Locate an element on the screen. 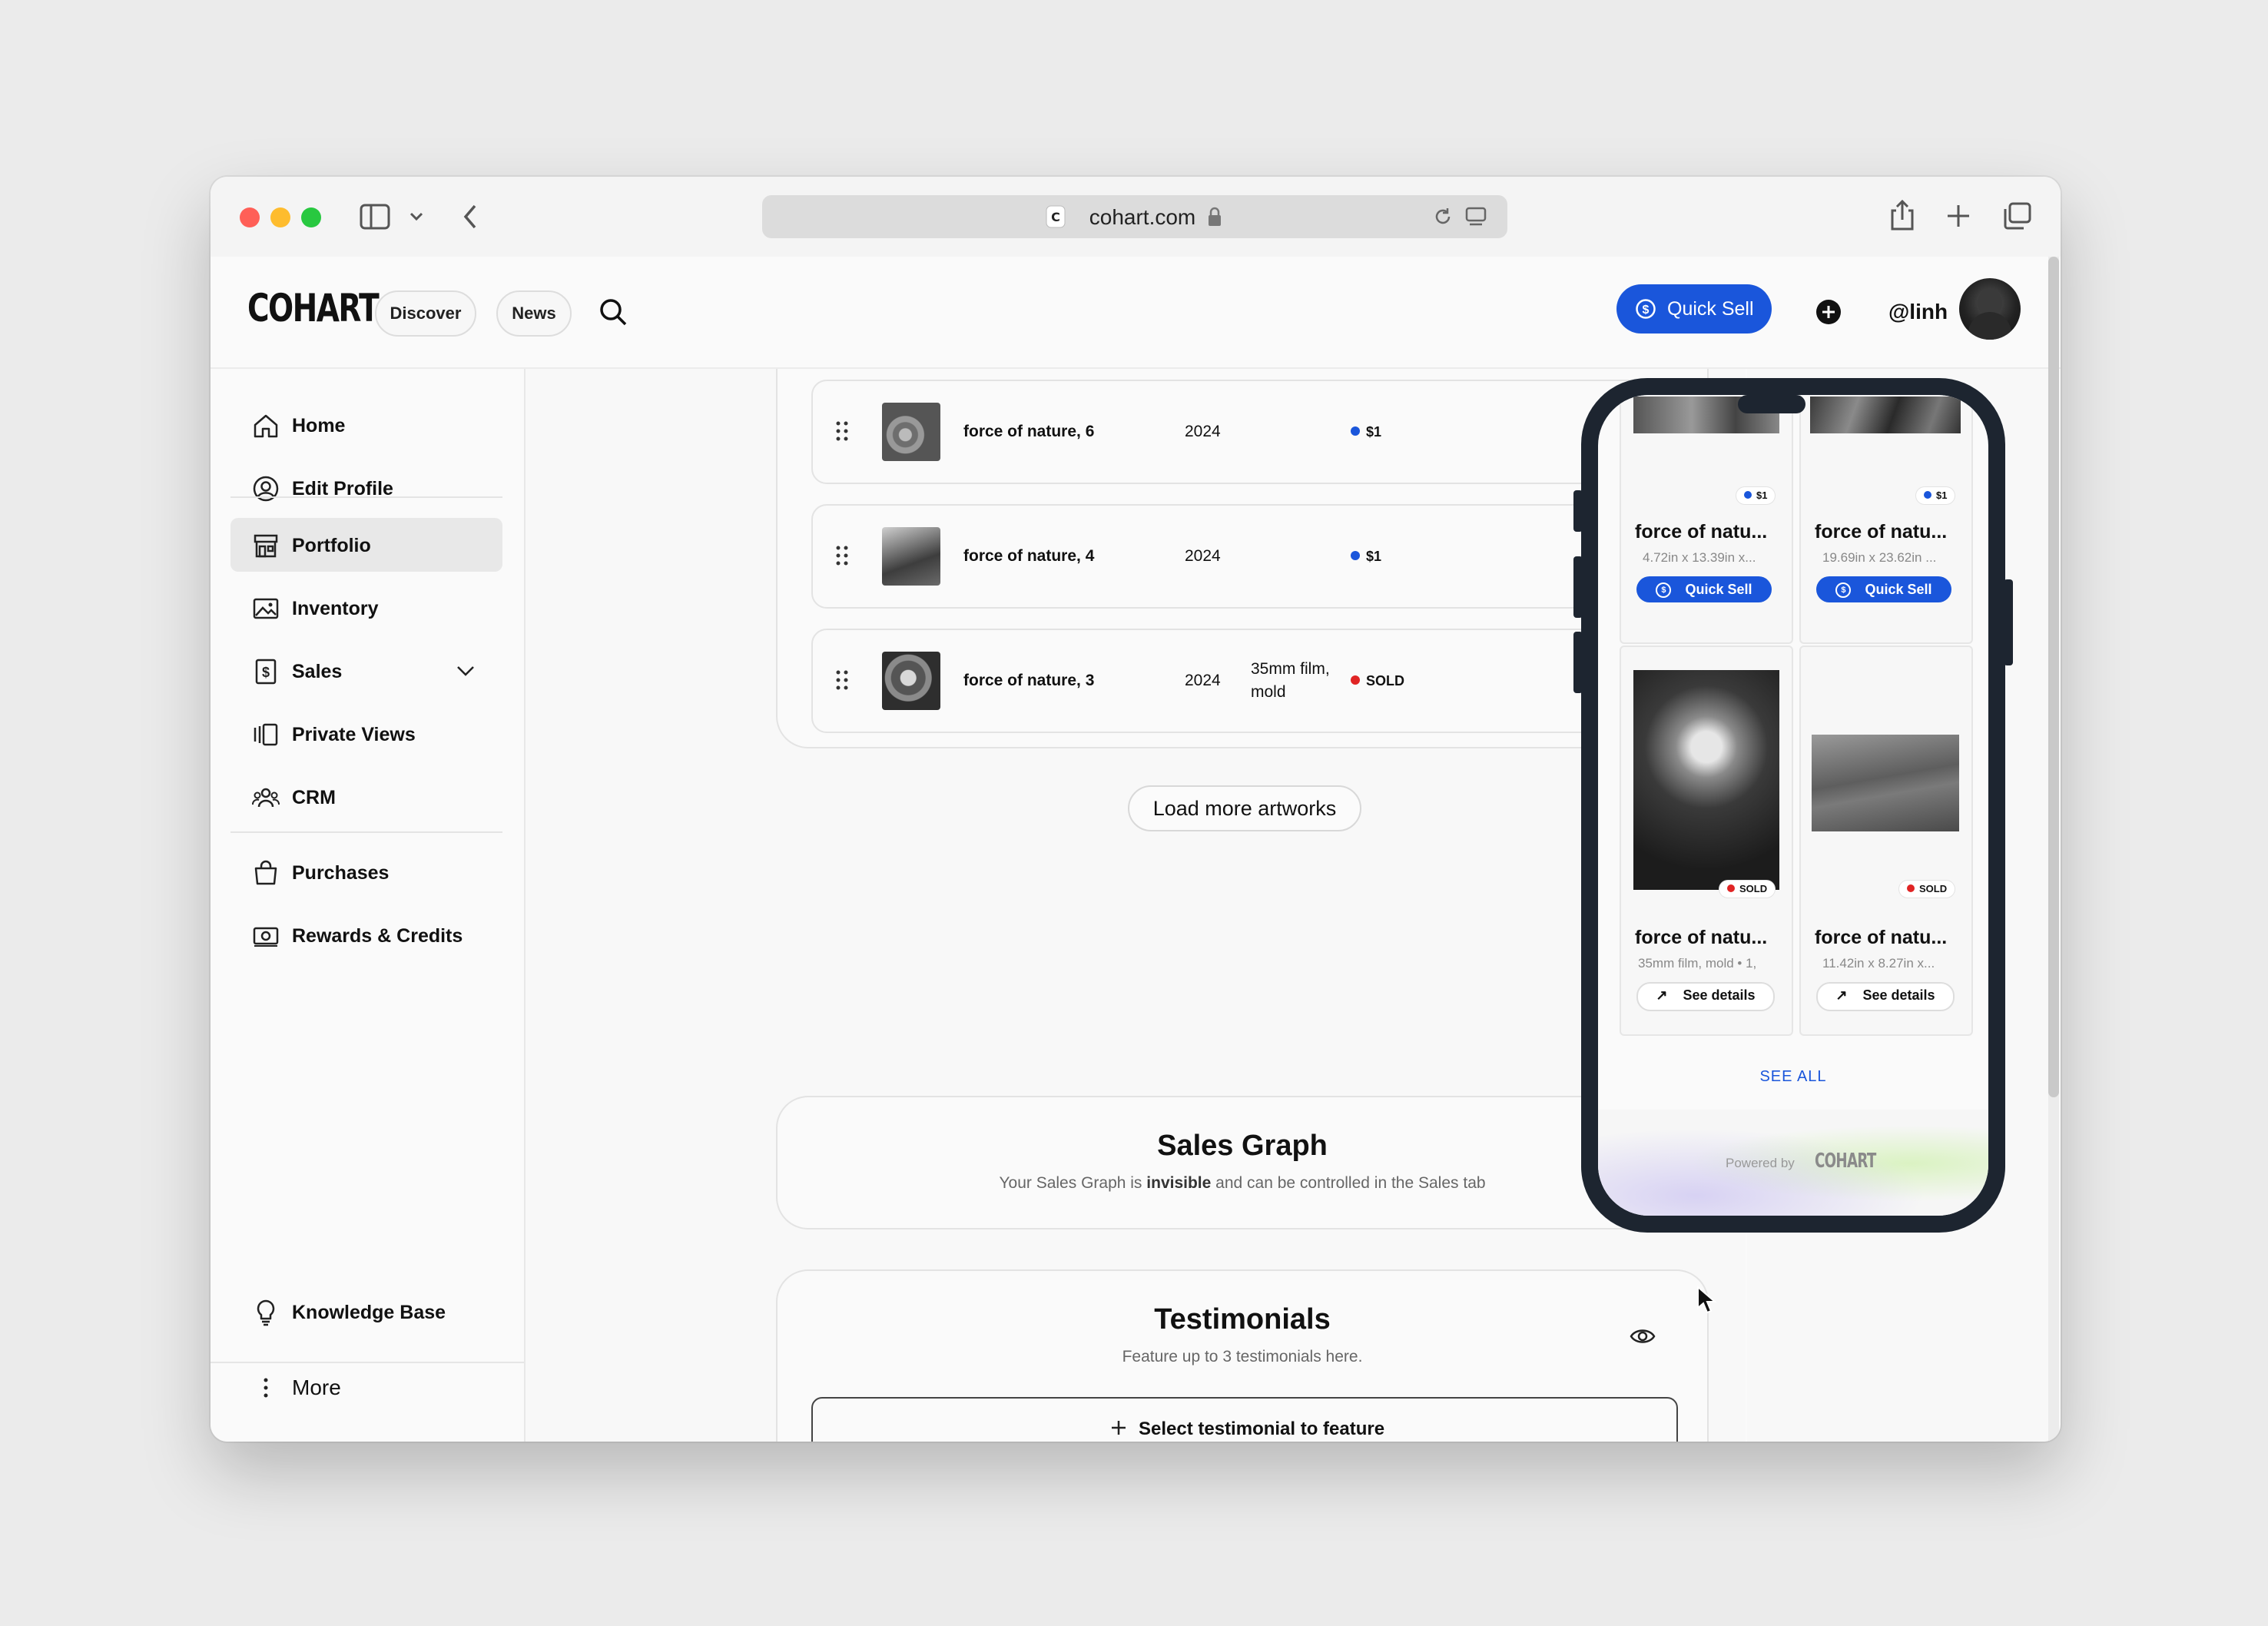 The image size is (2268, 1626). lightbulb-icon is located at coordinates (266, 1312).